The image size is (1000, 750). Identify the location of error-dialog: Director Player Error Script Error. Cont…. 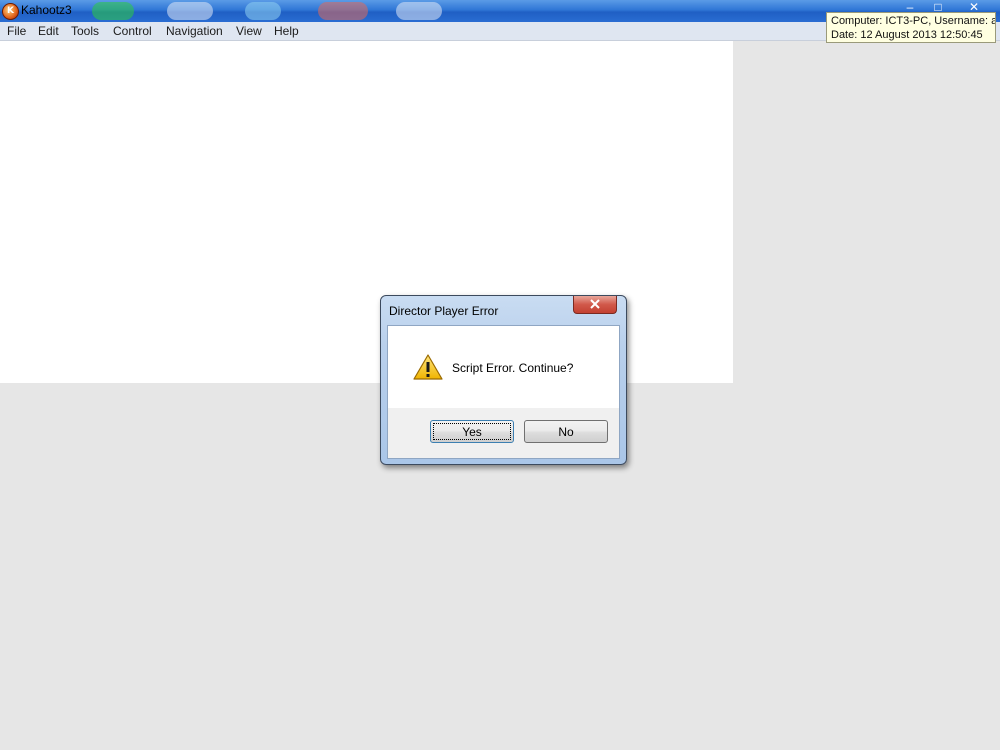
(503, 380).